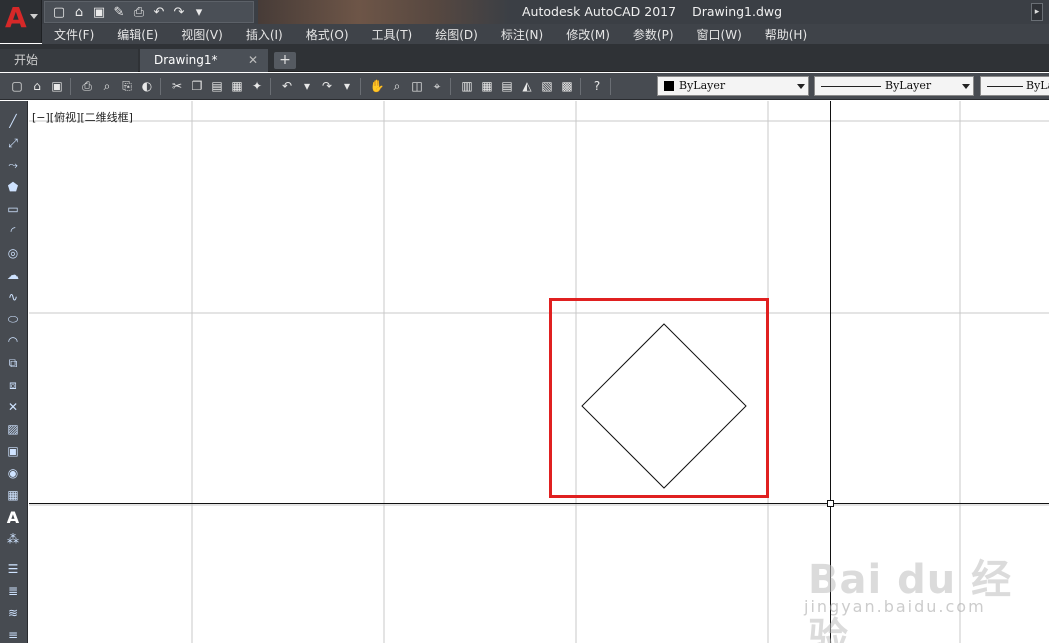 This screenshot has height=643, width=1049. What do you see at coordinates (186, 60) in the screenshot?
I see `tab-drawing1-label: Drawing1*` at bounding box center [186, 60].